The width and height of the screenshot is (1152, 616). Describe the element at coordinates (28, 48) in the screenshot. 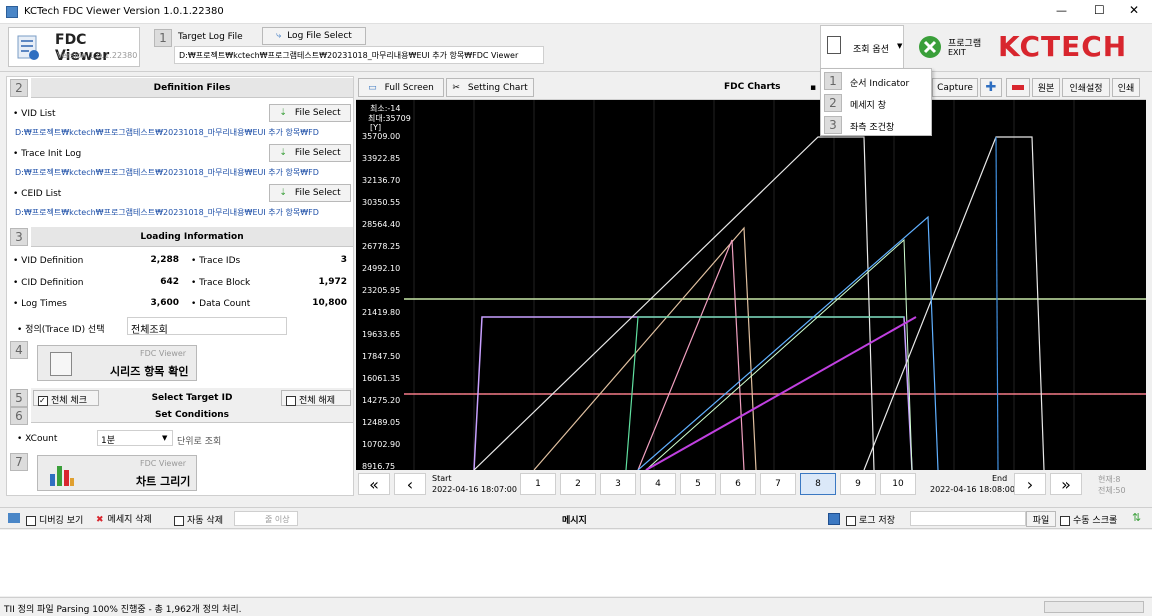

I see `app-logo-icon` at that location.